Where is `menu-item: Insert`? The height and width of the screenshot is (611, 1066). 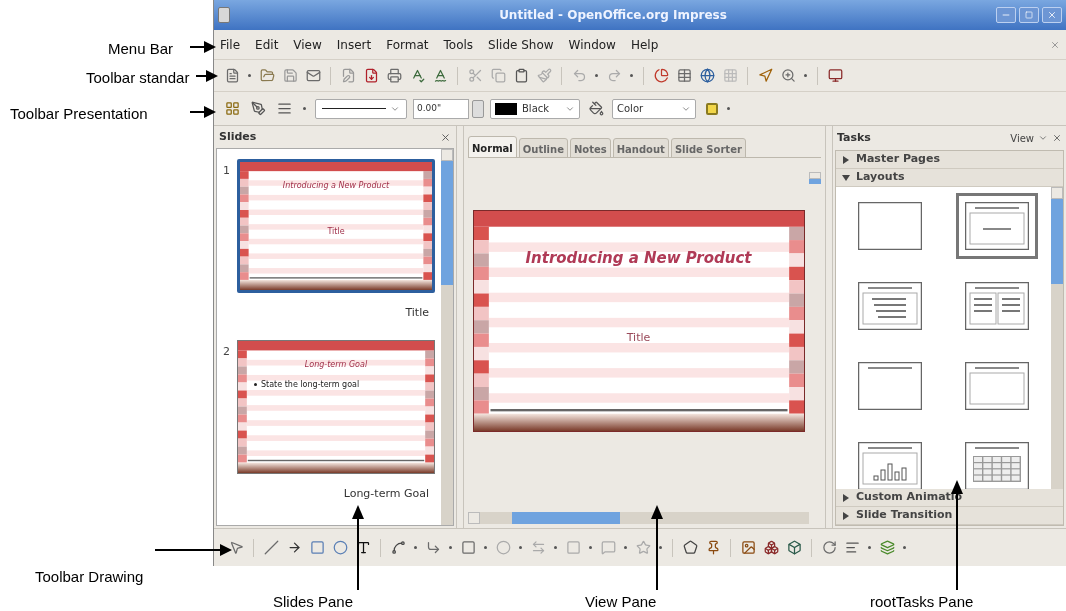
menu-item: Insert is located at coordinates (354, 44).